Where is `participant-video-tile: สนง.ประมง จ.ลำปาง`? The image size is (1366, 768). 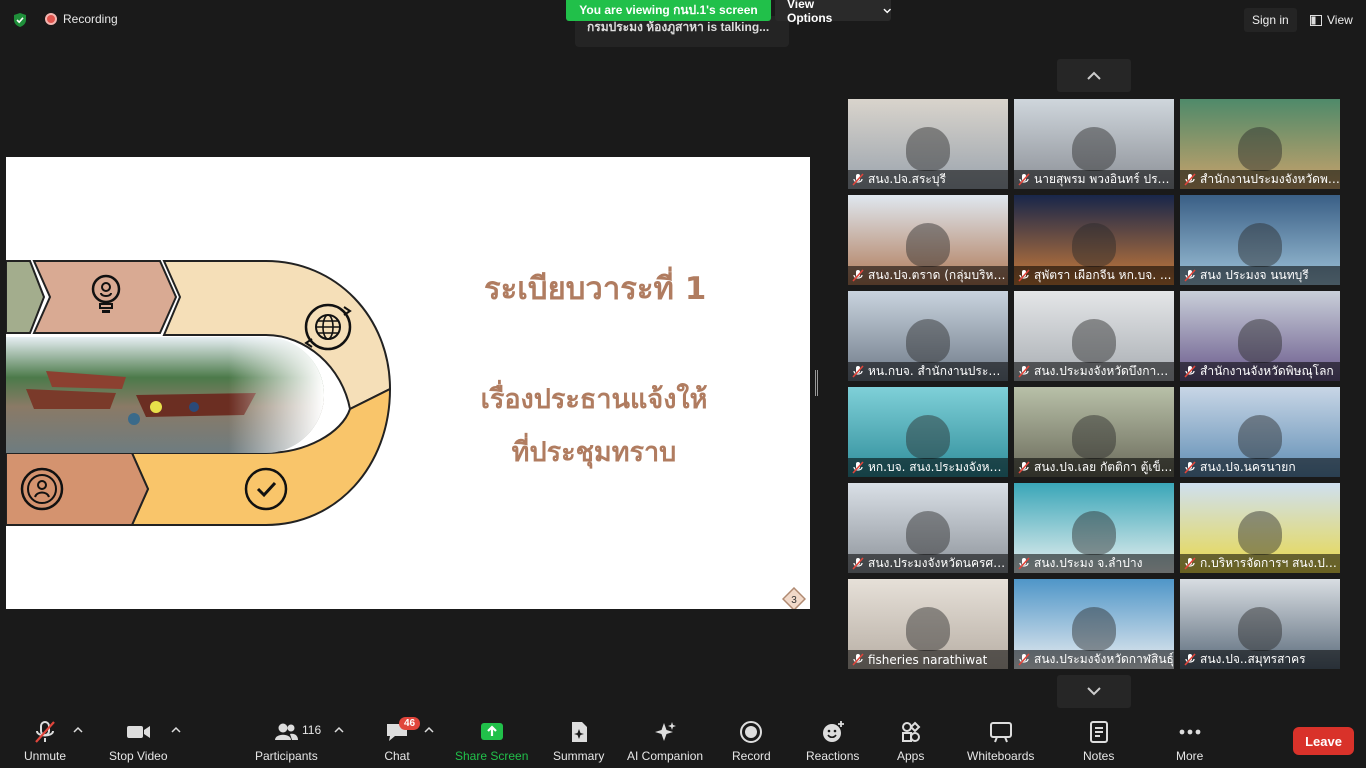 participant-video-tile: สนง.ประมง จ.ลำปาง is located at coordinates (1094, 528).